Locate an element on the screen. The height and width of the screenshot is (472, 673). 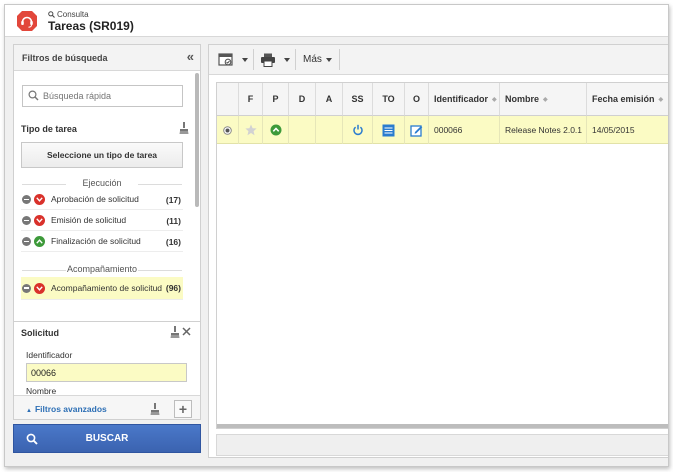
search-button: BUSCAR is located at coordinates (107, 438).